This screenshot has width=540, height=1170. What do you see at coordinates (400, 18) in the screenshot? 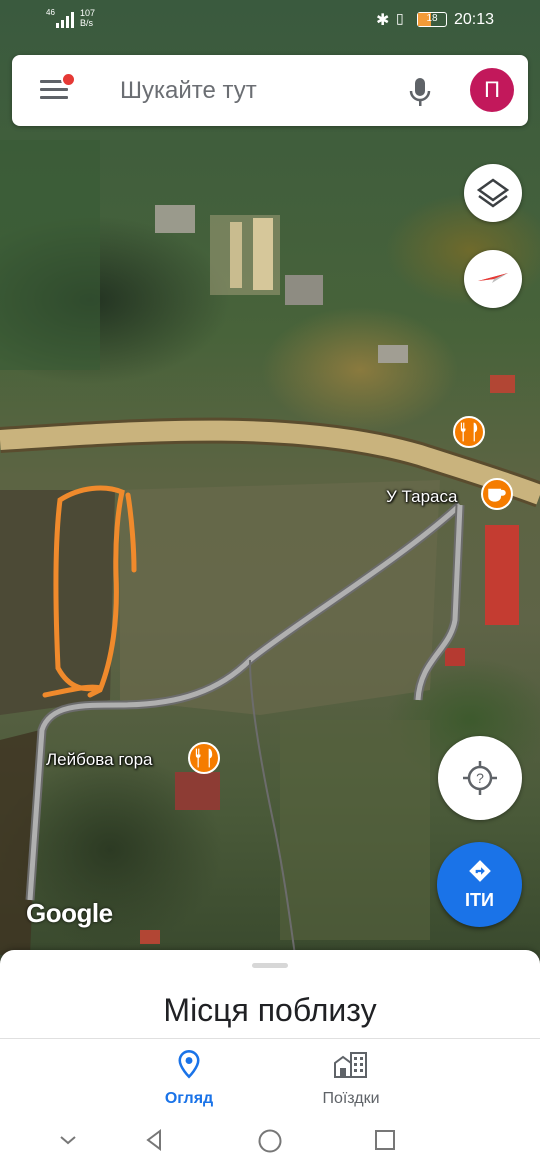
I see `vibrate-icon: ▯` at bounding box center [400, 18].